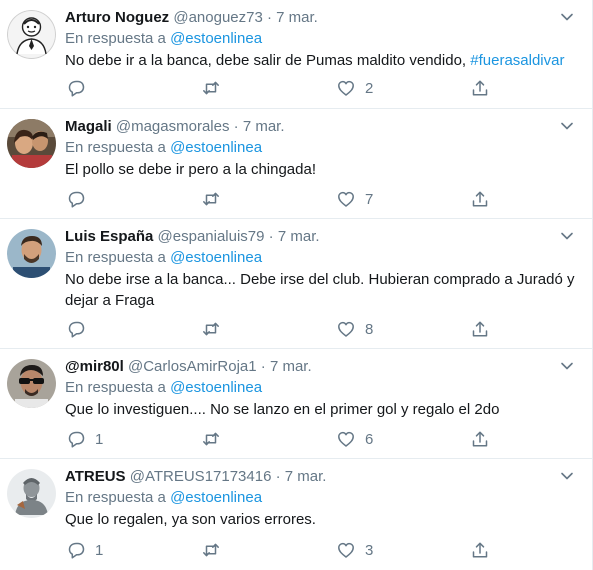  What do you see at coordinates (355, 199) in the screenshot?
I see `like-button: 7` at bounding box center [355, 199].